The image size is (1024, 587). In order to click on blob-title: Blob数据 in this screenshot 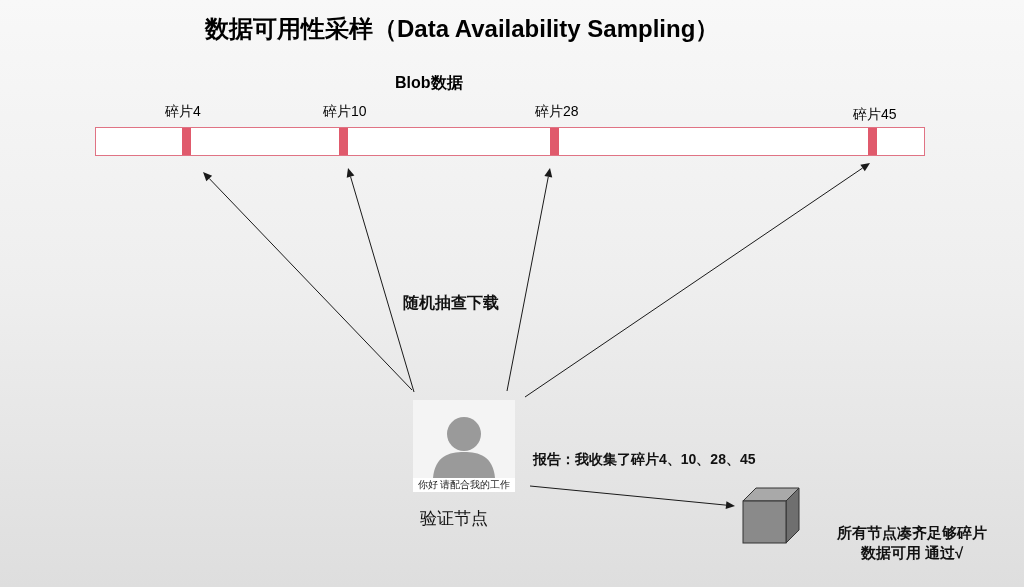, I will do `click(429, 83)`.